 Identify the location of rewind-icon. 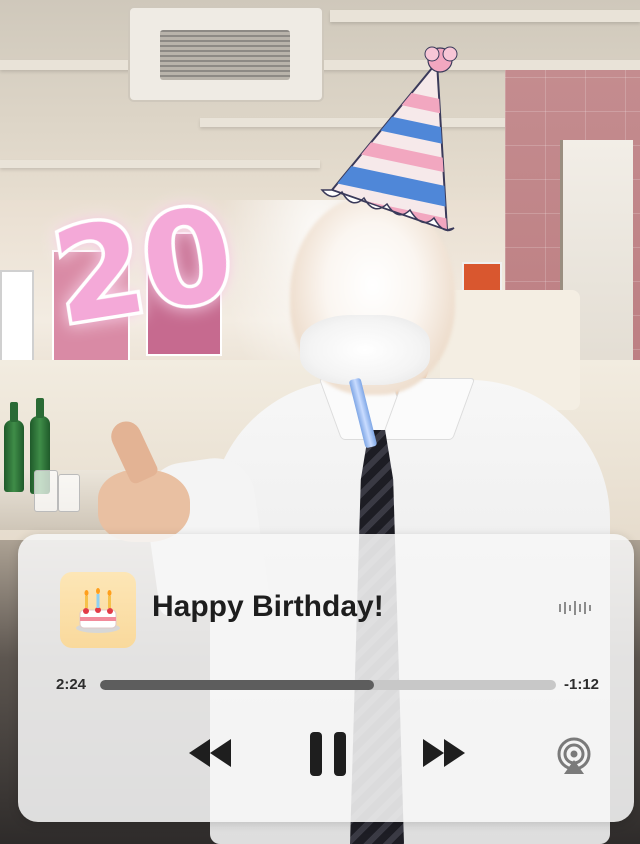
(210, 753).